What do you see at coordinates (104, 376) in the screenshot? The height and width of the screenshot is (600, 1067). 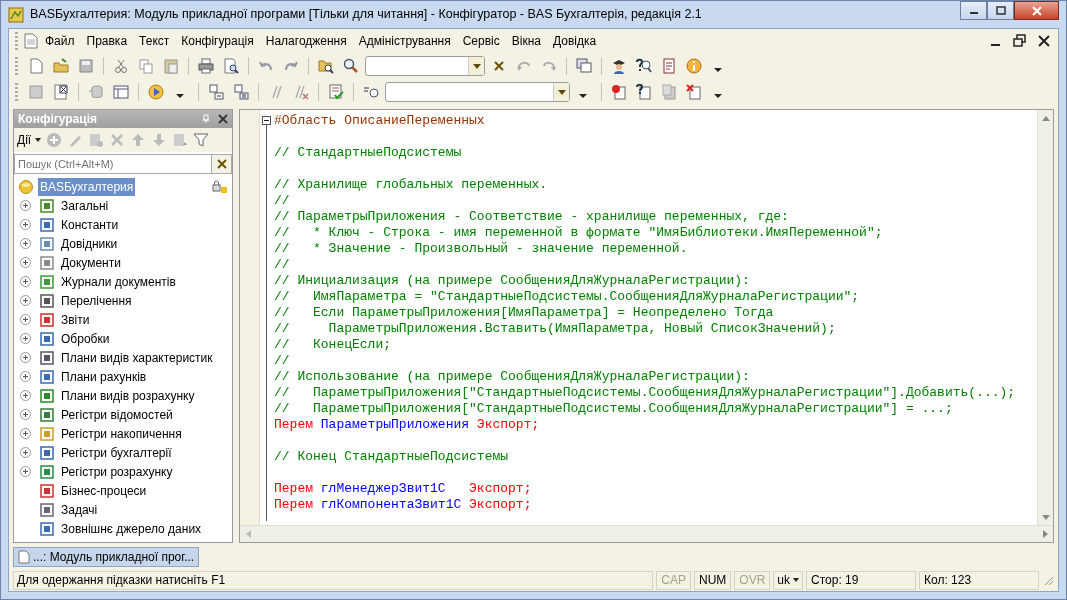 I see `tree-item: Плани рахунків` at bounding box center [104, 376].